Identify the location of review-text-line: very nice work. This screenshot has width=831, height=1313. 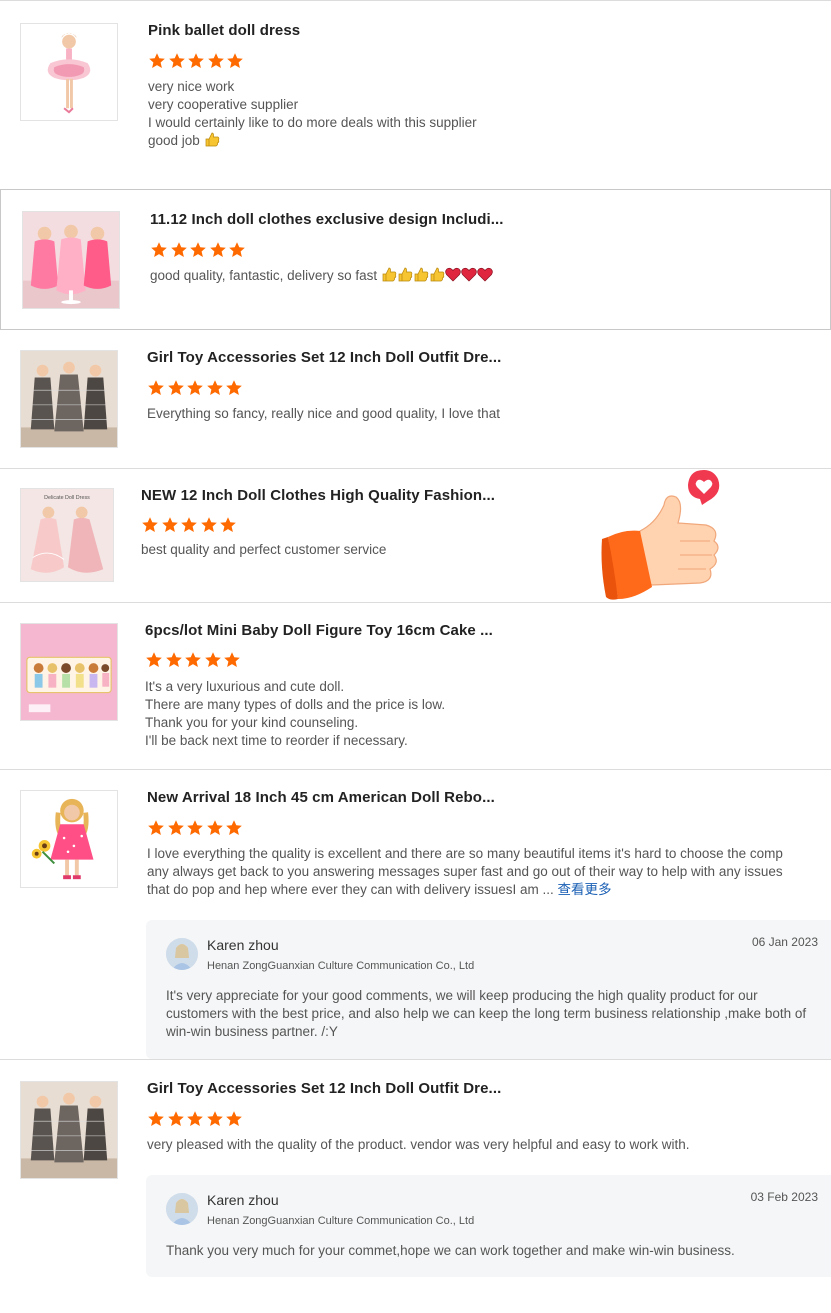
(191, 86).